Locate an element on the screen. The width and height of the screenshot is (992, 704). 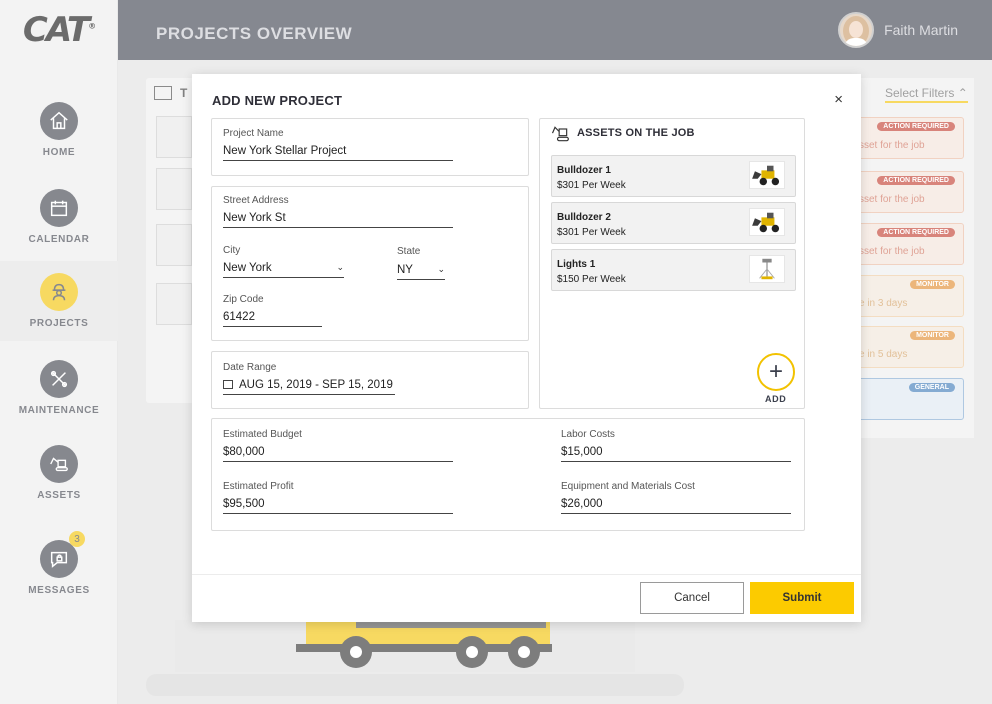
asset-card: Lights 1 $150 Per Week is located at coordinates (673, 270).